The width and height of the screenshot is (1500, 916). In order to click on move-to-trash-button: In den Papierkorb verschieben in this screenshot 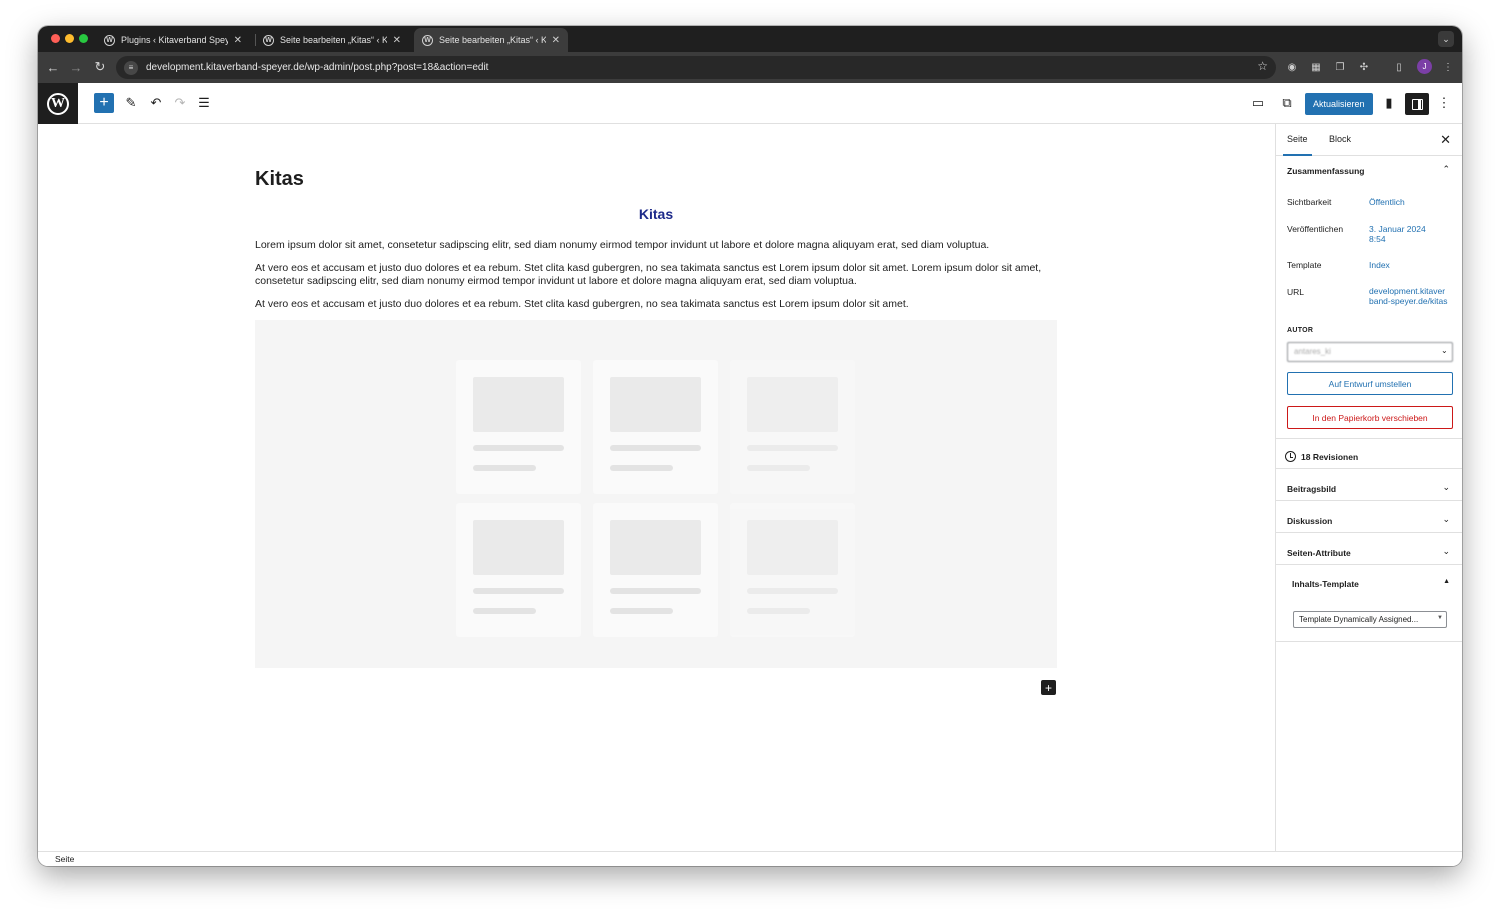, I will do `click(1370, 417)`.